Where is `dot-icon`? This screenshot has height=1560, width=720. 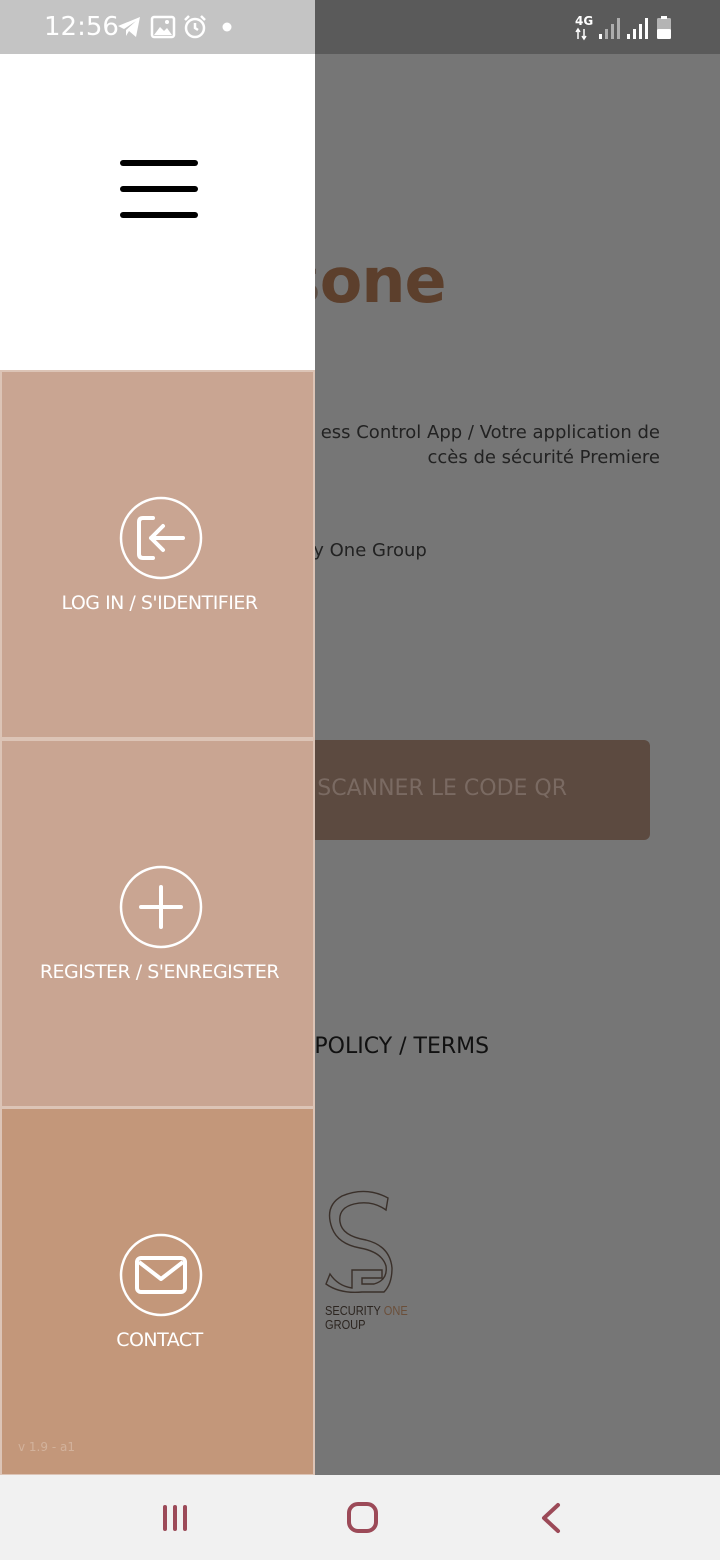 dot-icon is located at coordinates (227, 27).